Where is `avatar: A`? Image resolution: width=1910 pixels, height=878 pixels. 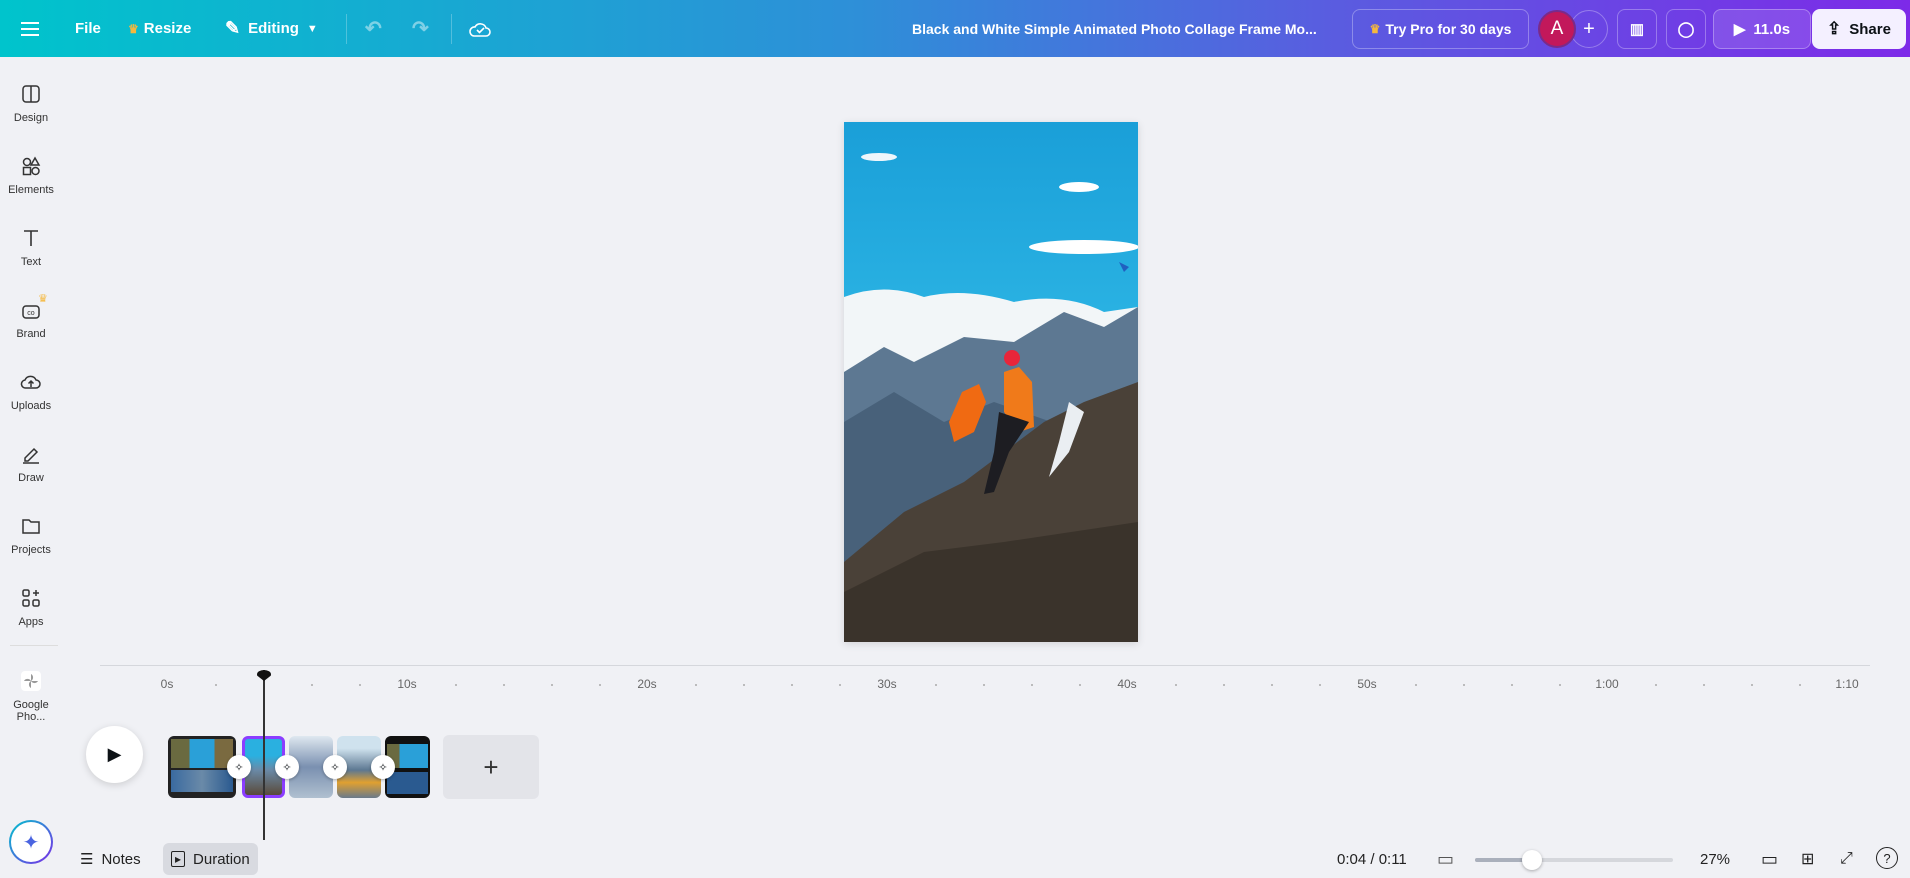
avatar: A is located at coordinates (1557, 29).